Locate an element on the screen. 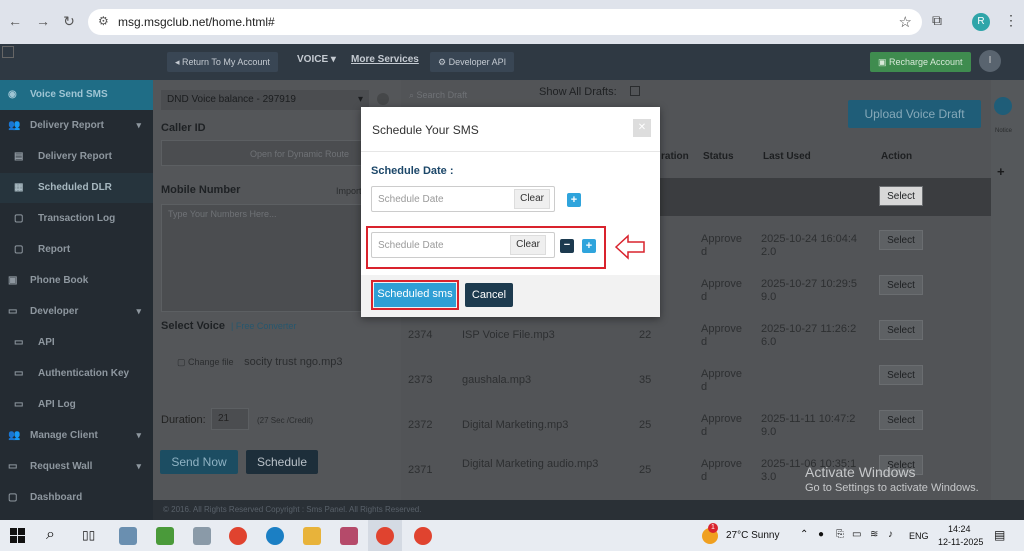 This screenshot has width=1024, height=551. return-account-label: Return To My Account is located at coordinates (226, 62).